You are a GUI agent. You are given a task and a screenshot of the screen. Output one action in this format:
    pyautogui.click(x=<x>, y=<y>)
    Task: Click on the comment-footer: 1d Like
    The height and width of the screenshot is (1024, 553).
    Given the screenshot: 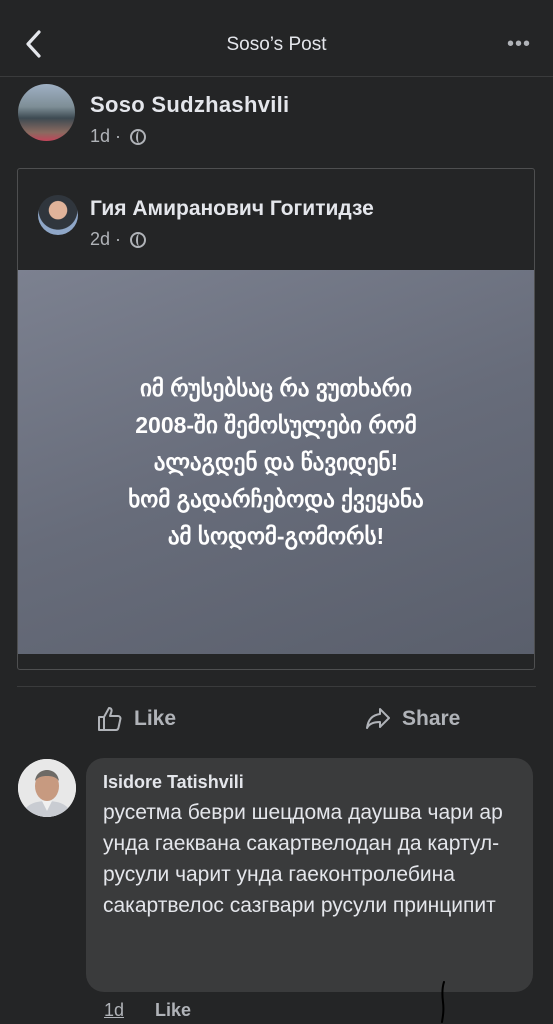 What is the action you would take?
    pyautogui.click(x=147, y=1010)
    